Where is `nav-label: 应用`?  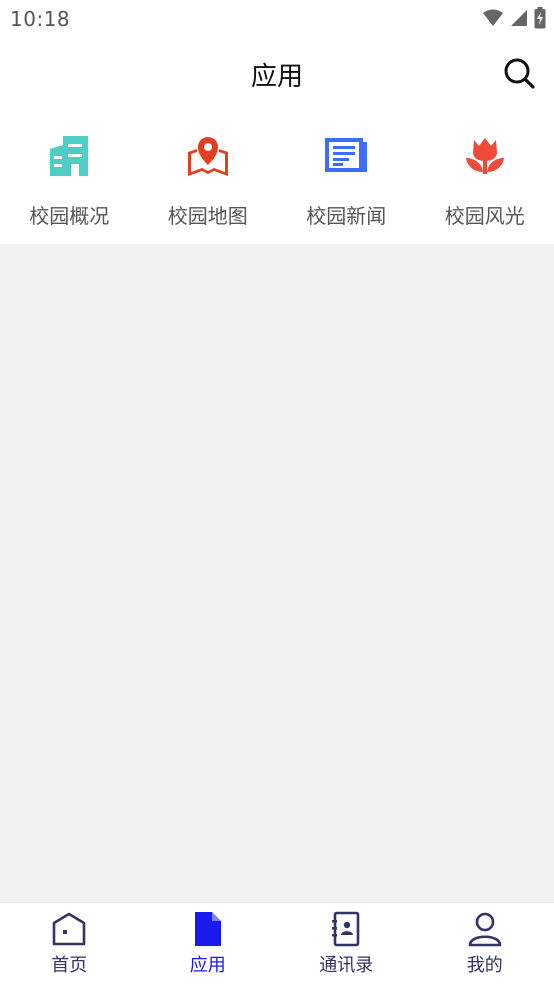 nav-label: 应用 is located at coordinates (207, 965).